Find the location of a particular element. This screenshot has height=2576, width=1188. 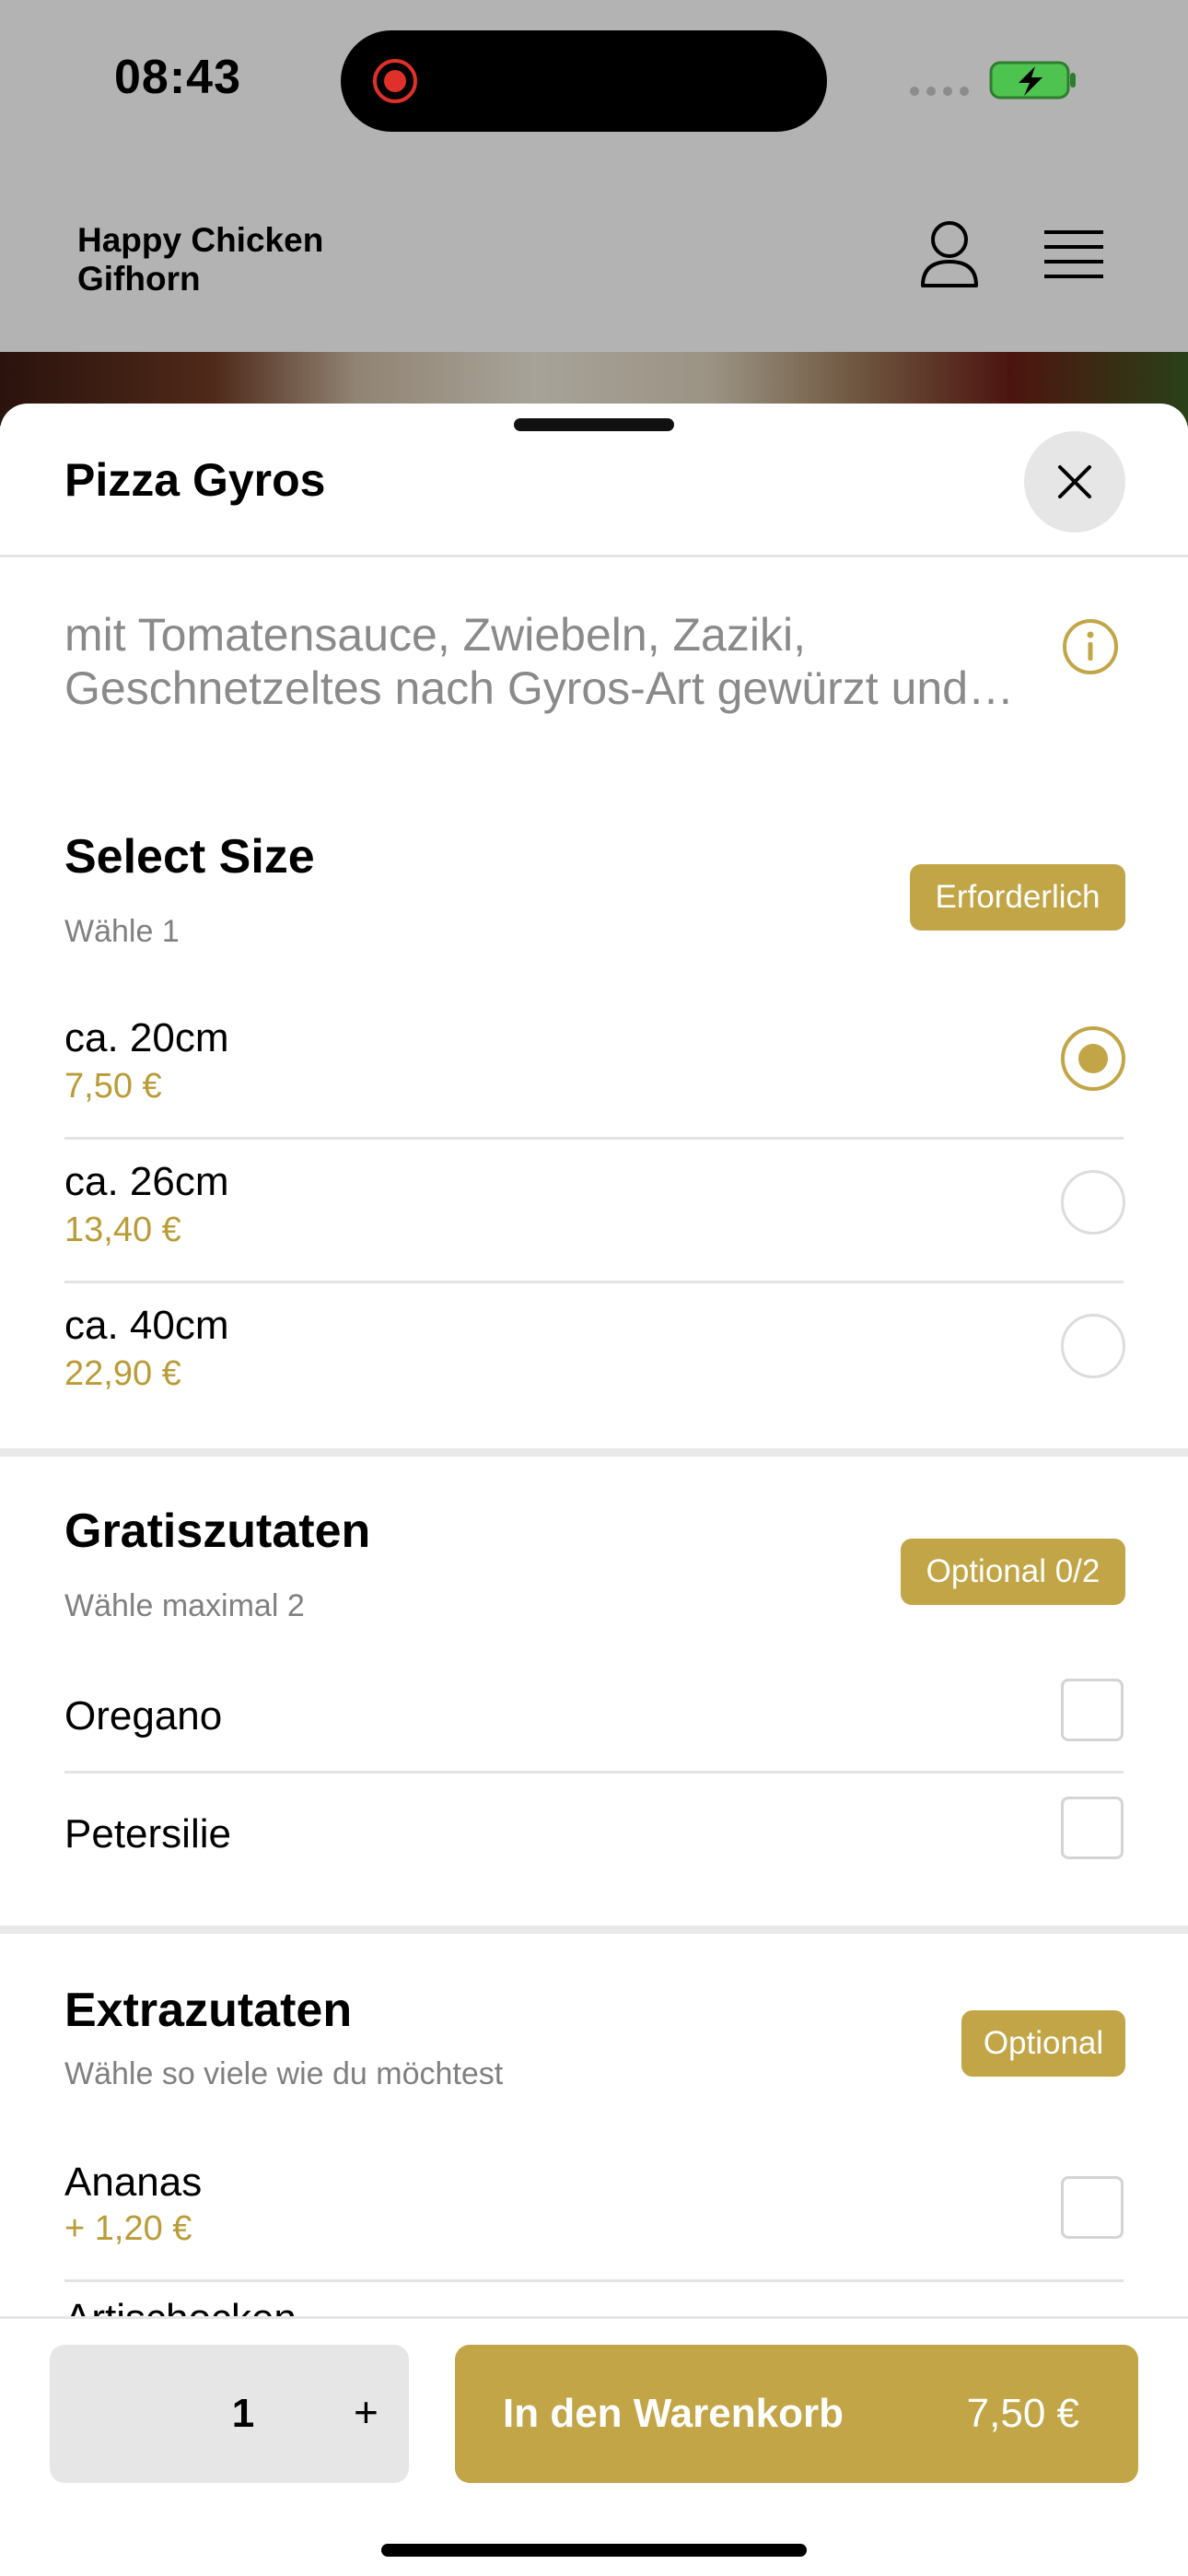

size-option-row: ca. 26cm 13,40 € is located at coordinates (594, 1231).